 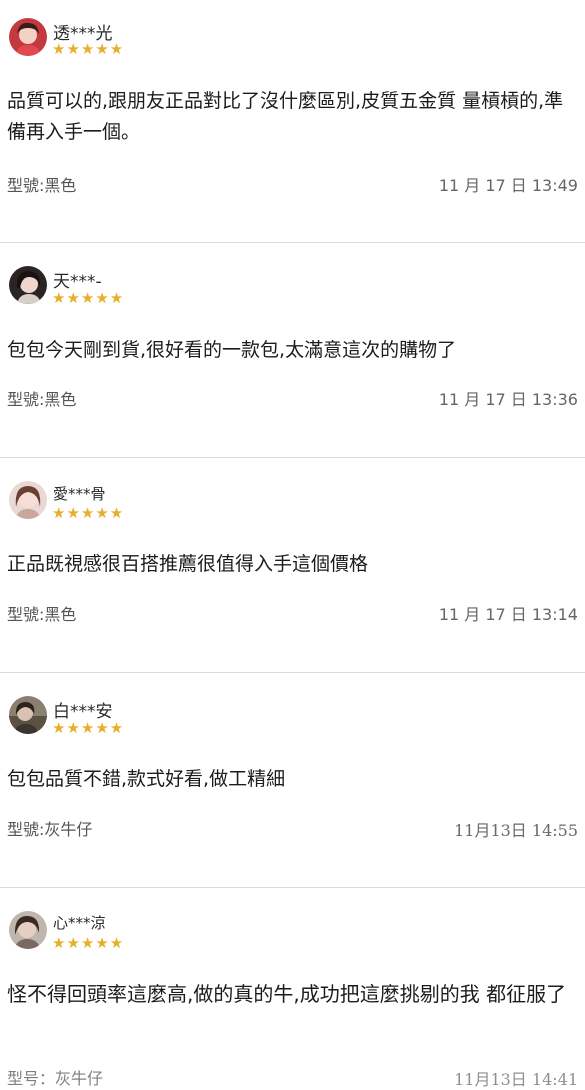 I want to click on review-time: 11月13日 14:41, so click(x=516, y=1079).